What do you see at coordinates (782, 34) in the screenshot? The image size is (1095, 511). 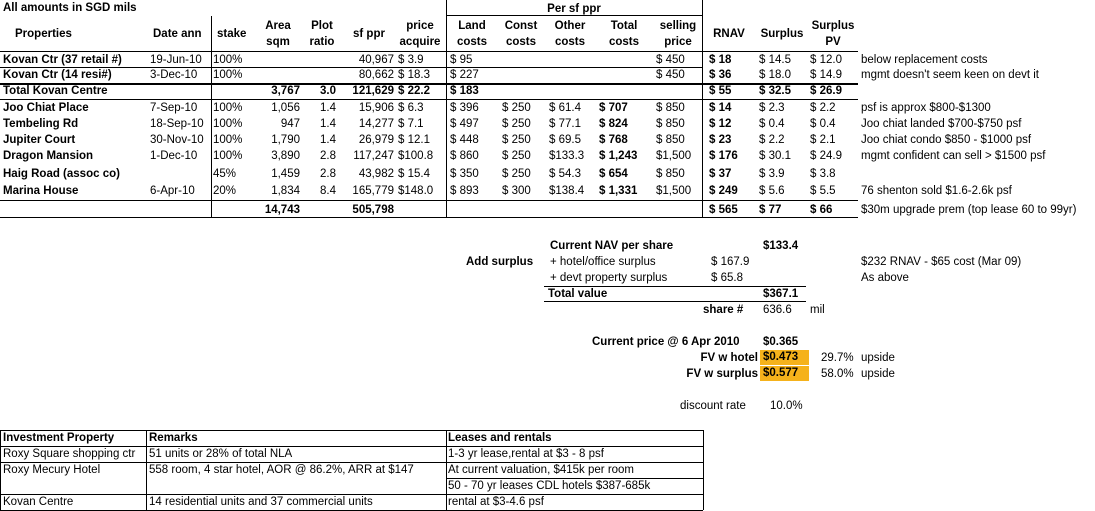 I see `header-surplus: Surplus` at bounding box center [782, 34].